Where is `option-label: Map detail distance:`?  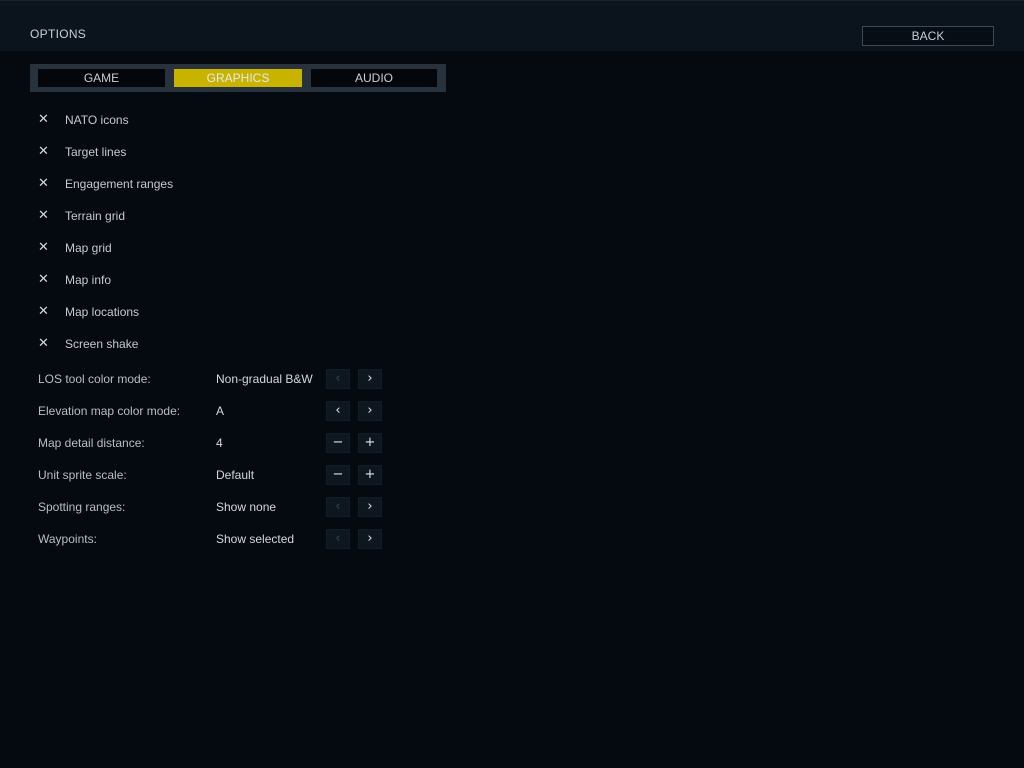 option-label: Map detail distance: is located at coordinates (91, 443).